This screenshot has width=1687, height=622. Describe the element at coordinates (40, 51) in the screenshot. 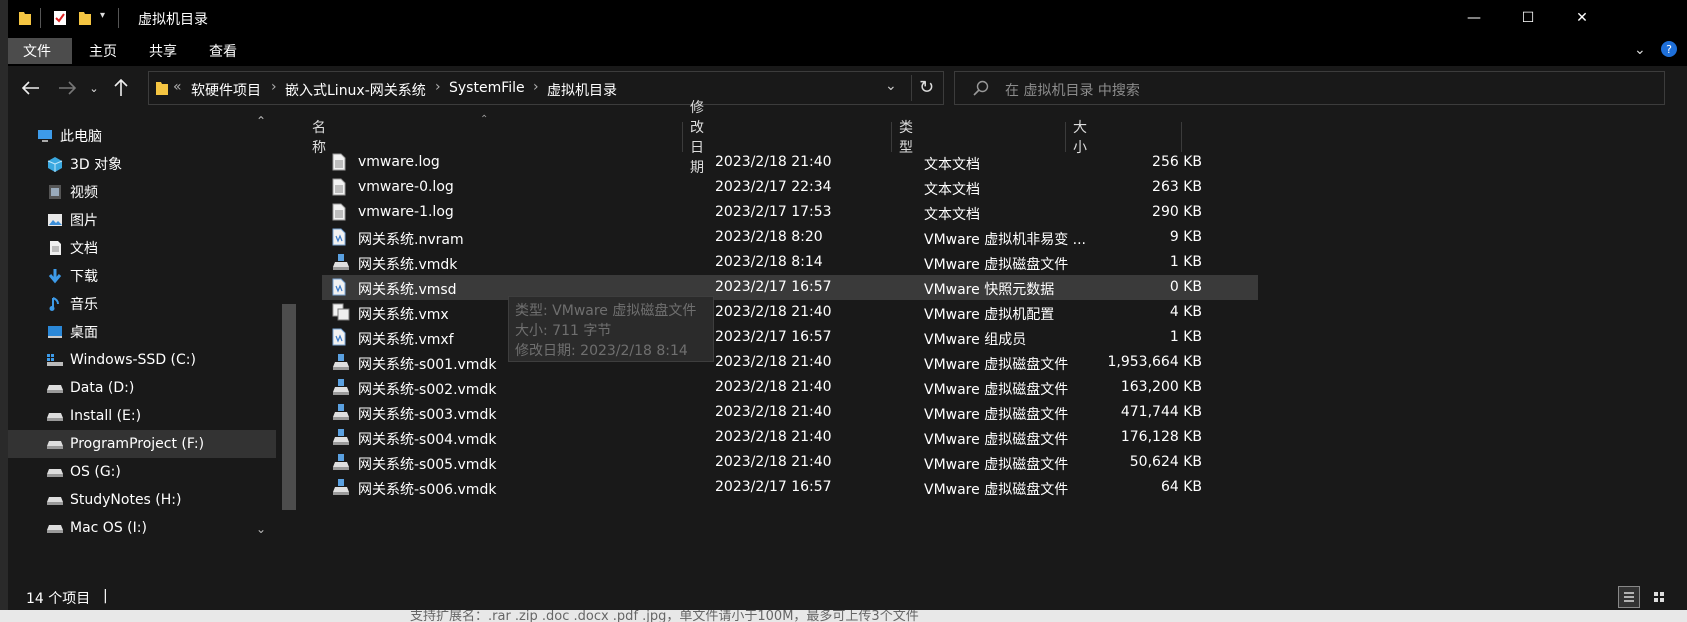

I see `tab-file: 文件` at that location.